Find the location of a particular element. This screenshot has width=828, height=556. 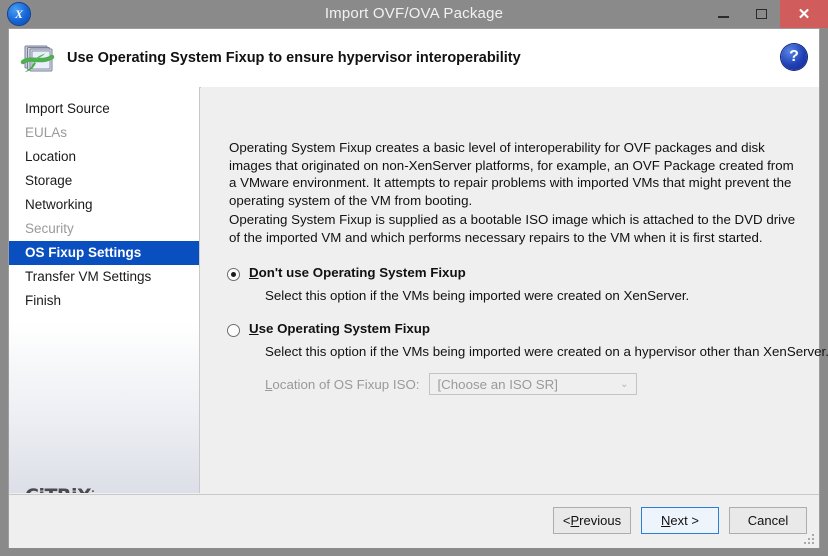

radio-selected-dot-icon is located at coordinates (233, 274).